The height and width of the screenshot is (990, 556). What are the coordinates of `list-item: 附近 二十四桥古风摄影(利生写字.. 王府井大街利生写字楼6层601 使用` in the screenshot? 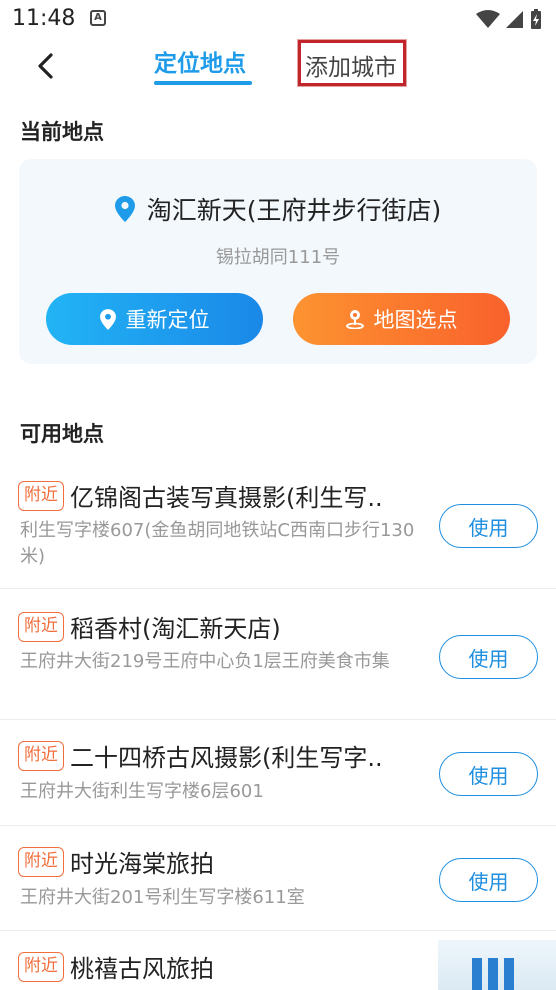 It's located at (278, 773).